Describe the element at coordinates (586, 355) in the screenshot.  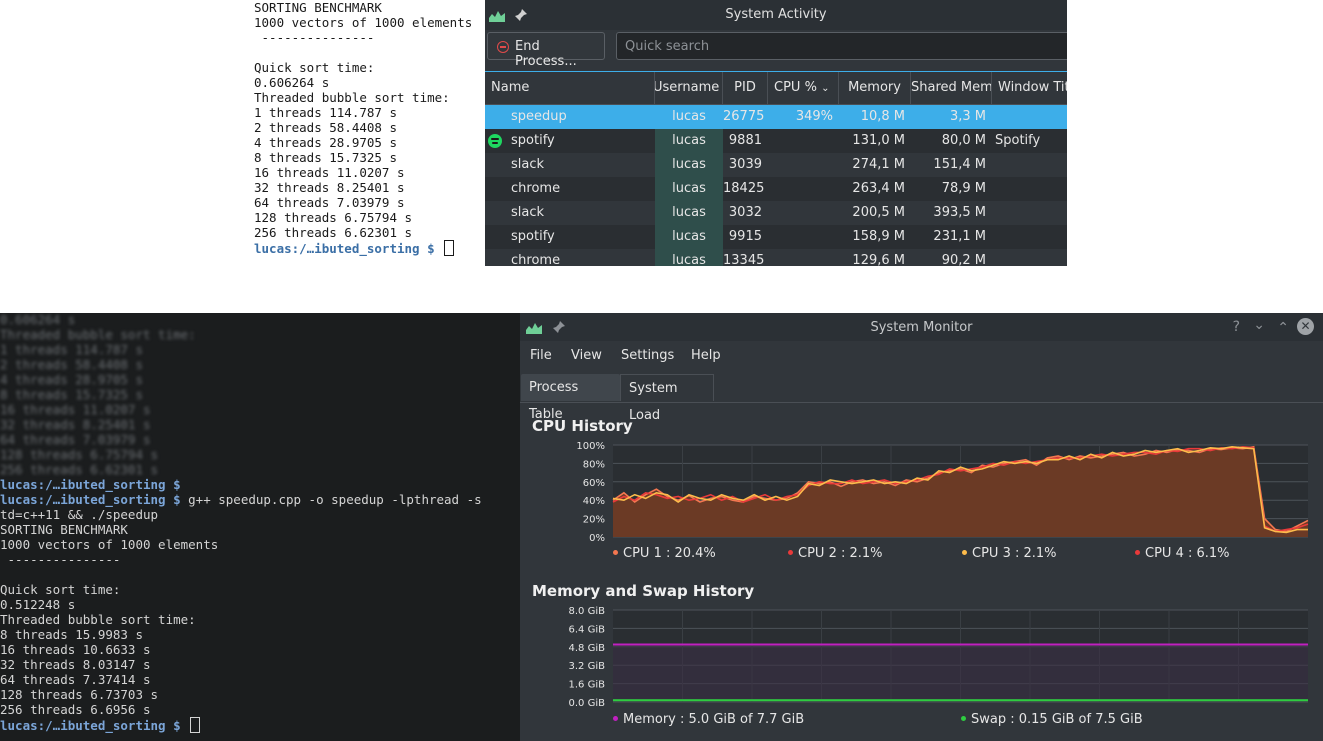
I see `menu-view: View` at that location.